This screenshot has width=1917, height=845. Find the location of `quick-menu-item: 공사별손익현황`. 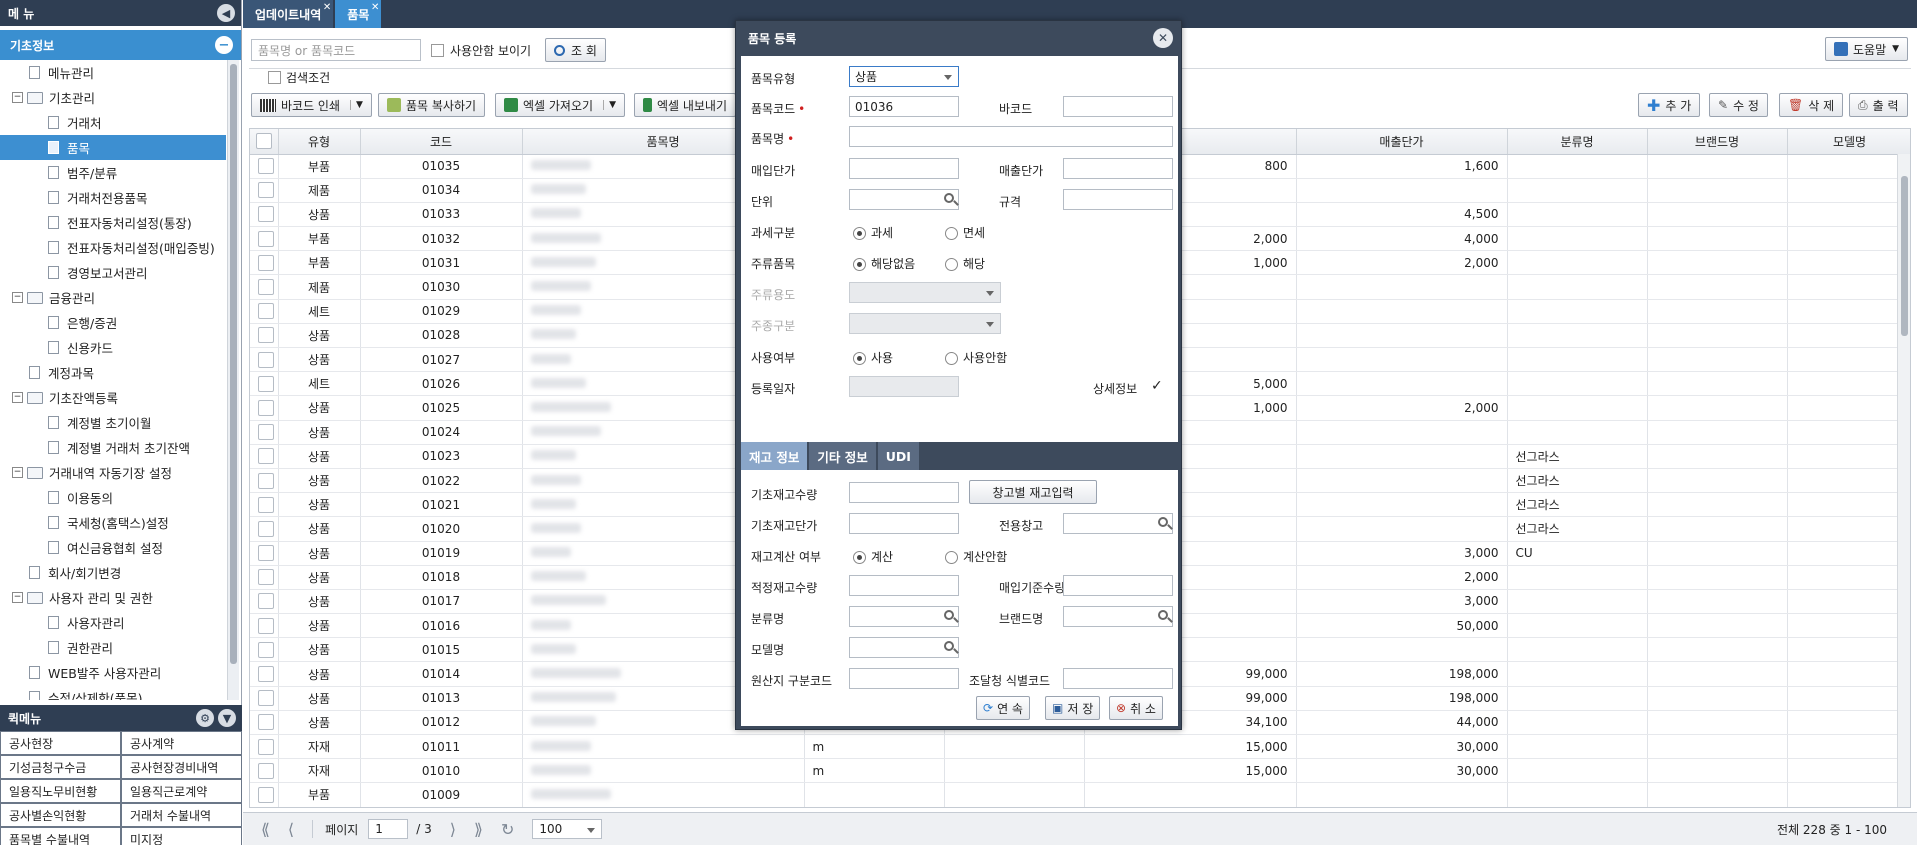

quick-menu-item: 공사별손익현황 is located at coordinates (60, 815).